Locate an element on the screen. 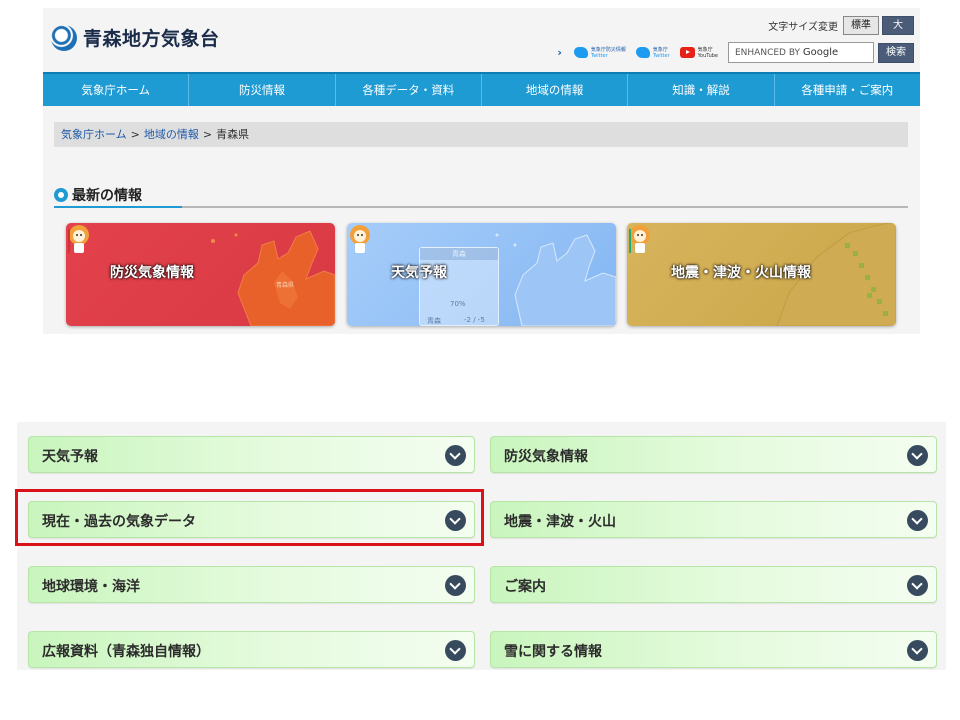 The width and height of the screenshot is (960, 720). menu-label: 現在・過去の気象データ is located at coordinates (119, 522).